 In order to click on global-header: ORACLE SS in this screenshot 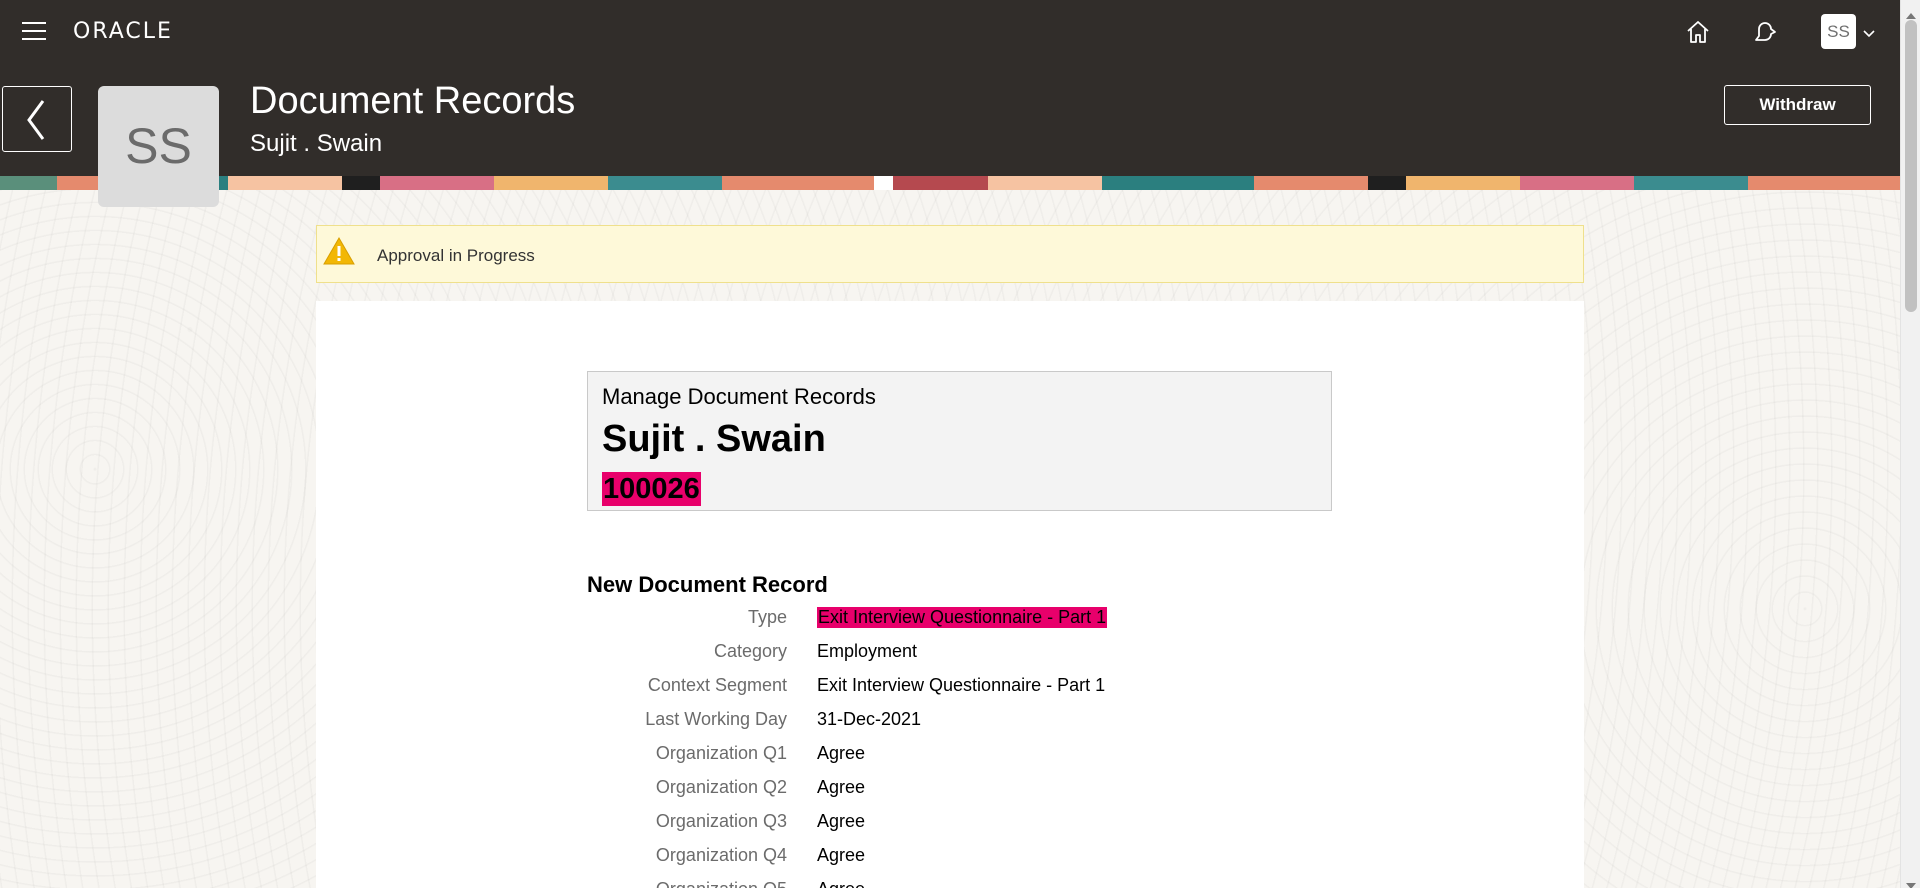, I will do `click(950, 32)`.